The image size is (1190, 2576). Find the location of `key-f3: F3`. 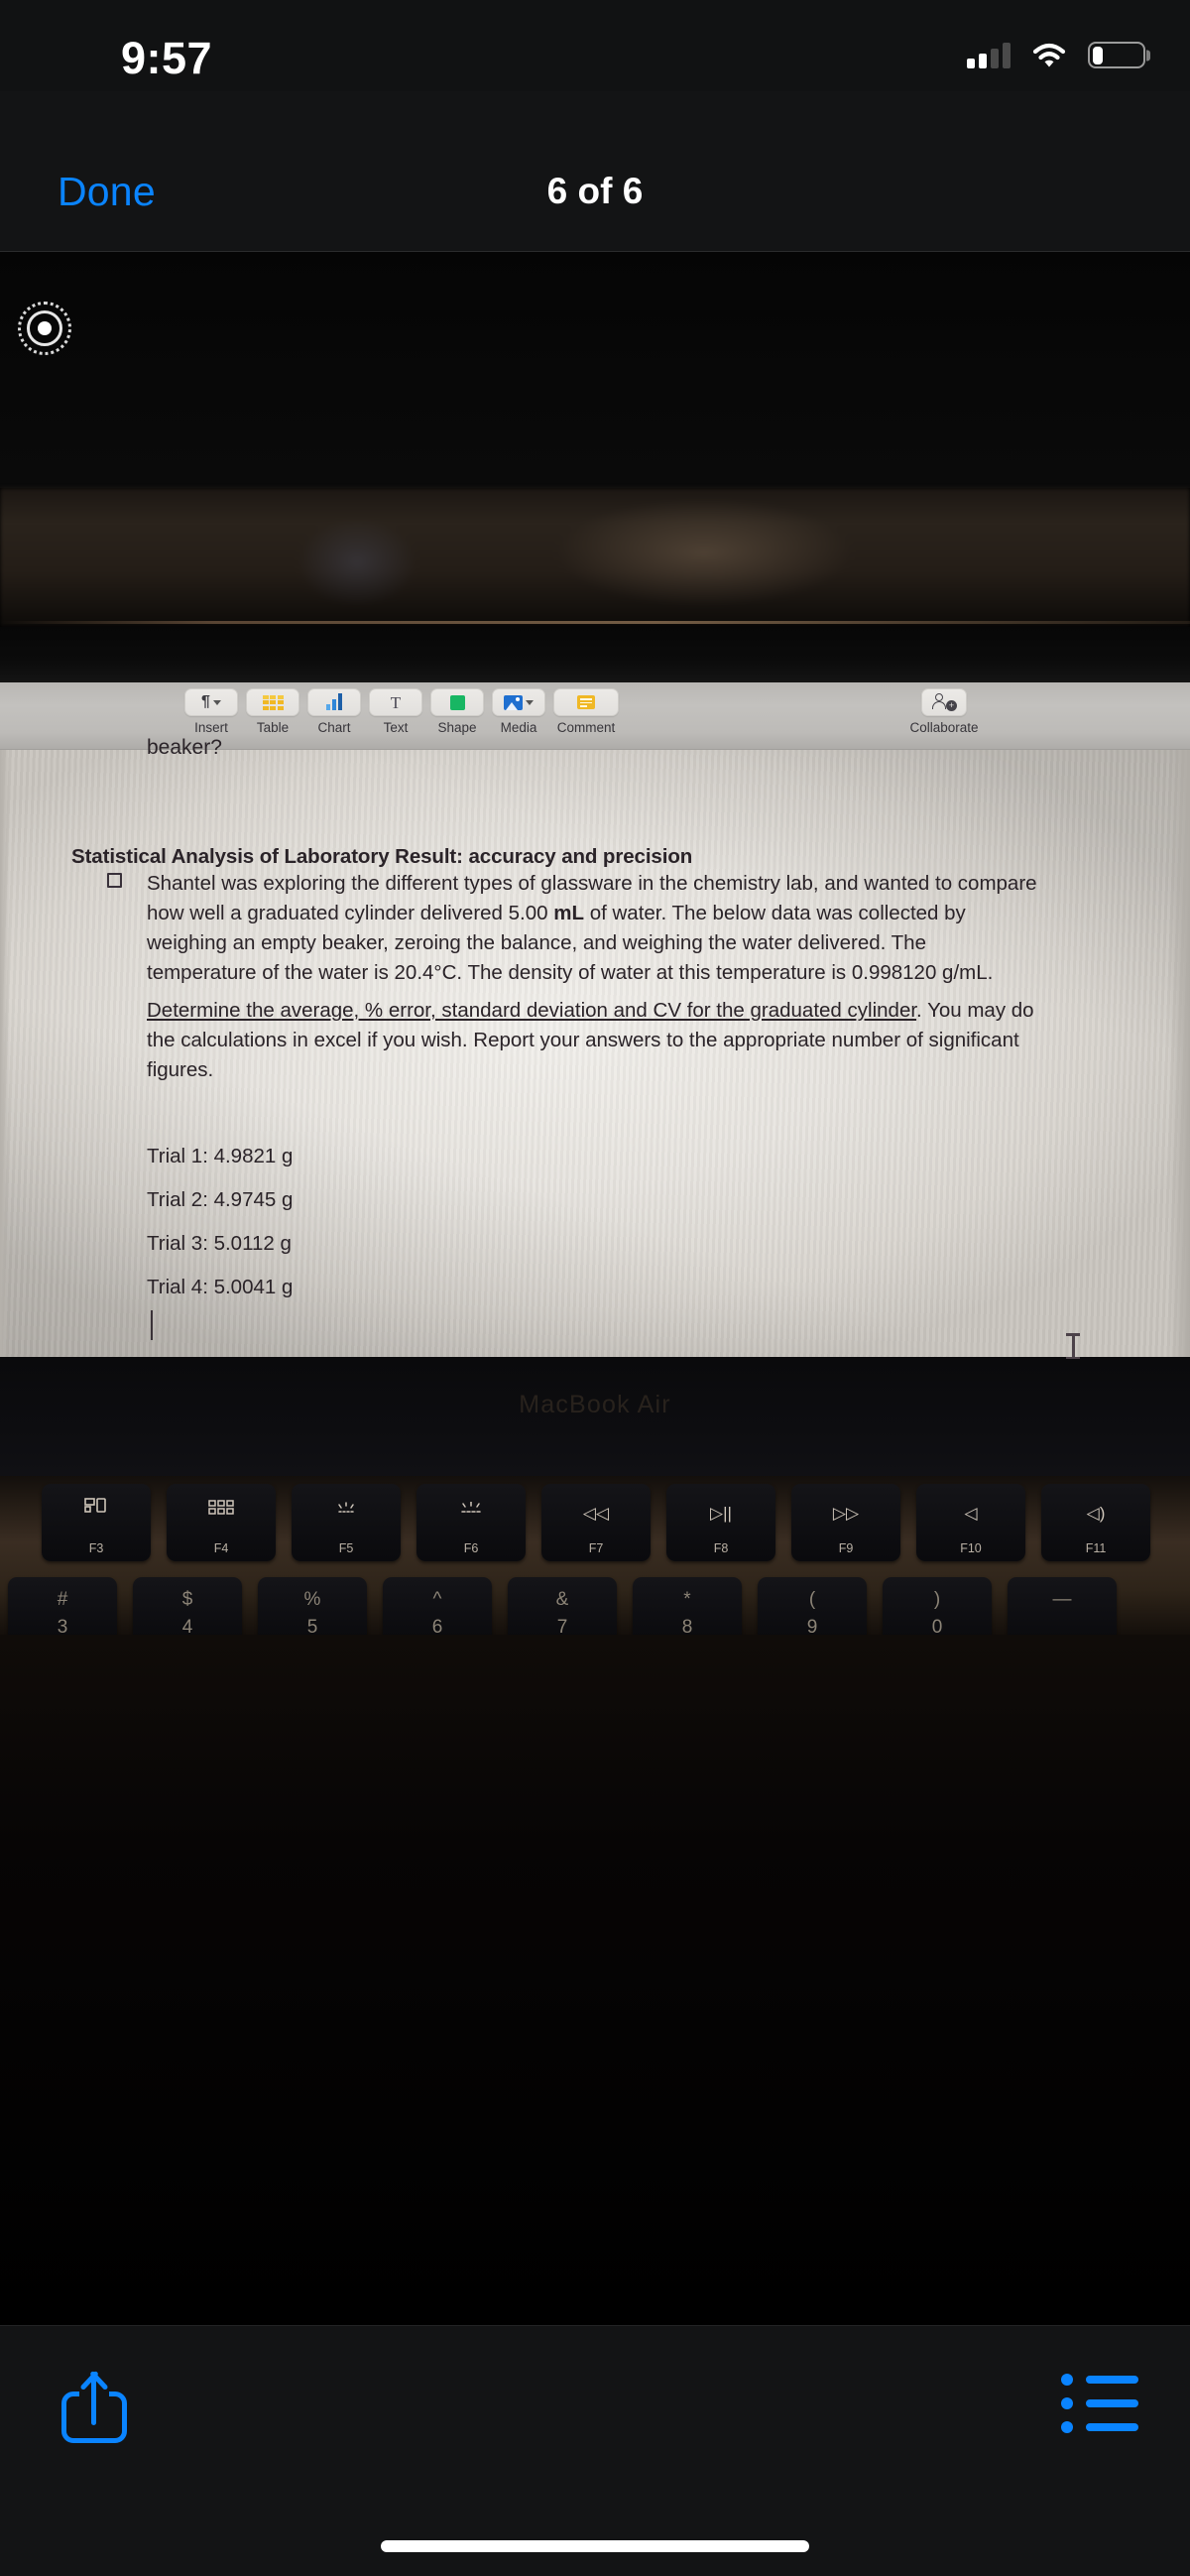

key-f3: F3 is located at coordinates (96, 1522).